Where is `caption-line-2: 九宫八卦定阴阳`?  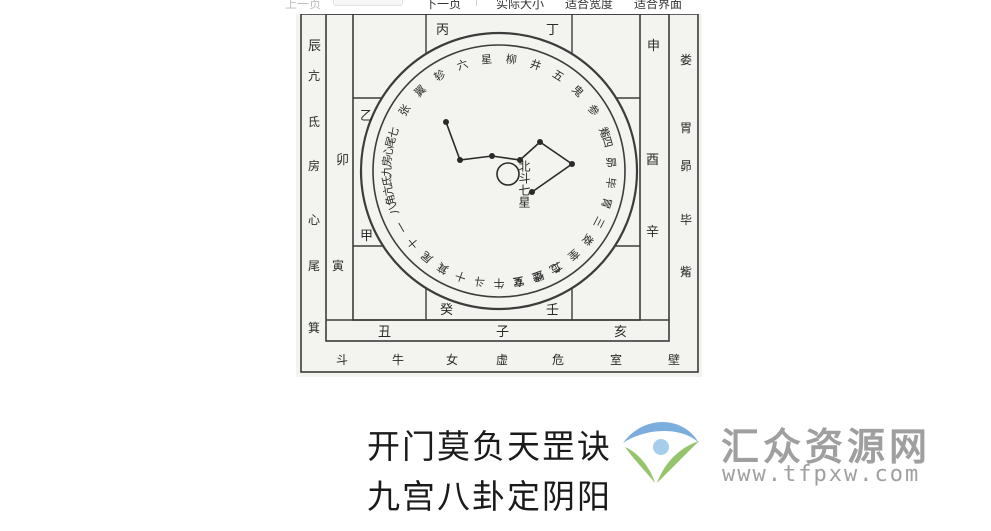
caption-line-2: 九宫八卦定阴阳 is located at coordinates (489, 496).